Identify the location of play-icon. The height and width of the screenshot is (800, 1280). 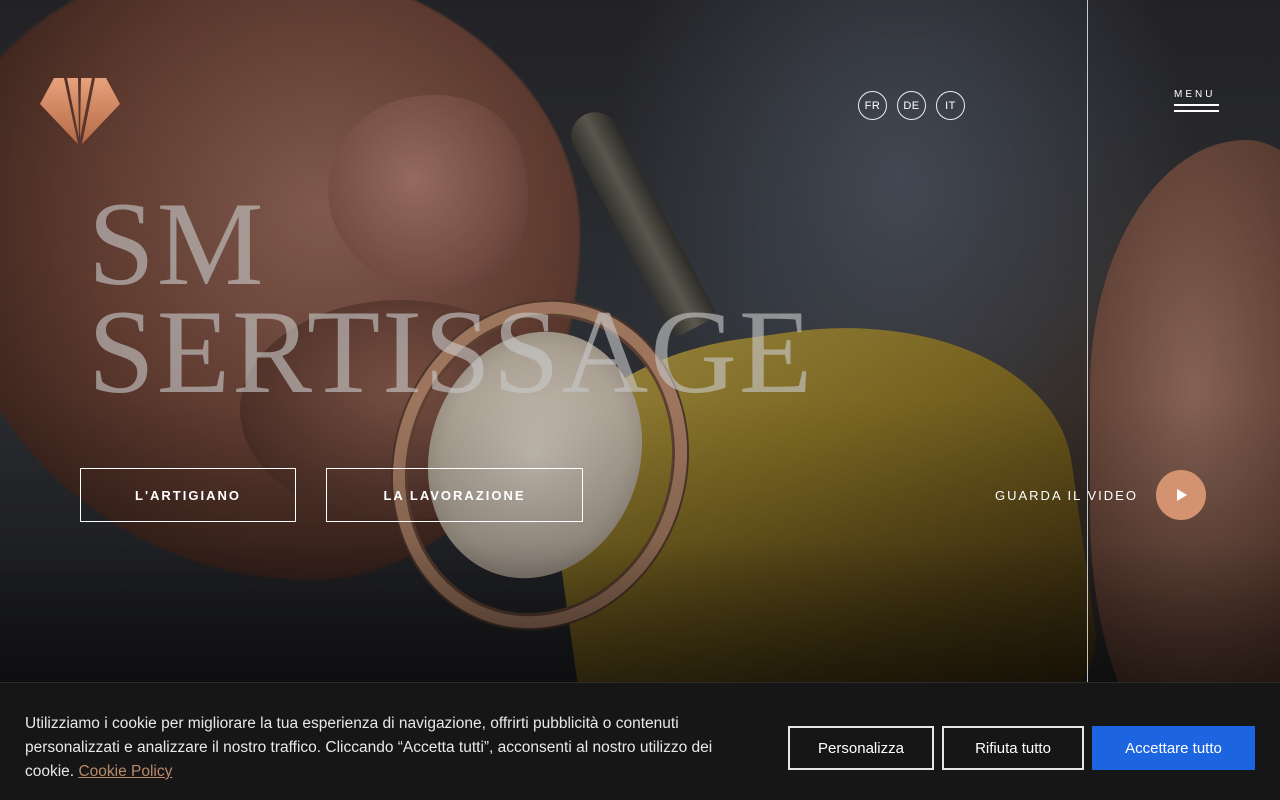
(1182, 495).